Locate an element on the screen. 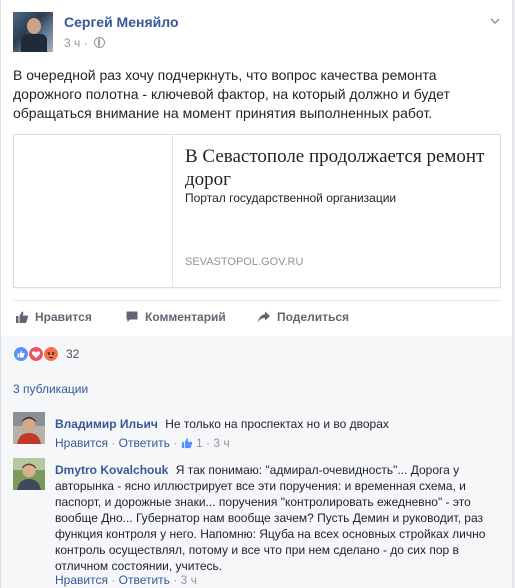  like-icon is located at coordinates (21, 354).